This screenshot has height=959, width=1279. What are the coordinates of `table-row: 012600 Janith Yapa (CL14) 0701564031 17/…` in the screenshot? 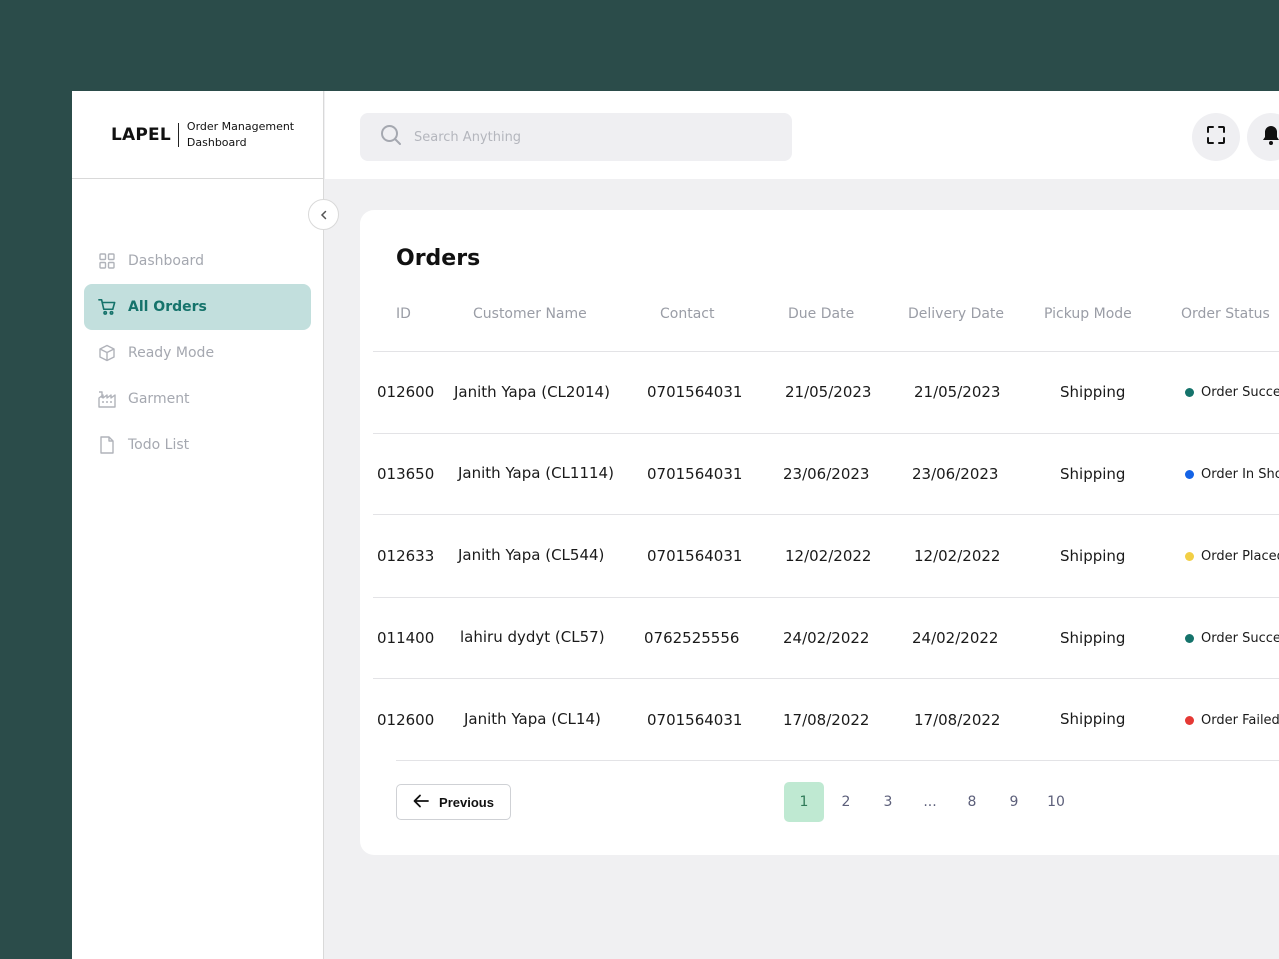 It's located at (826, 719).